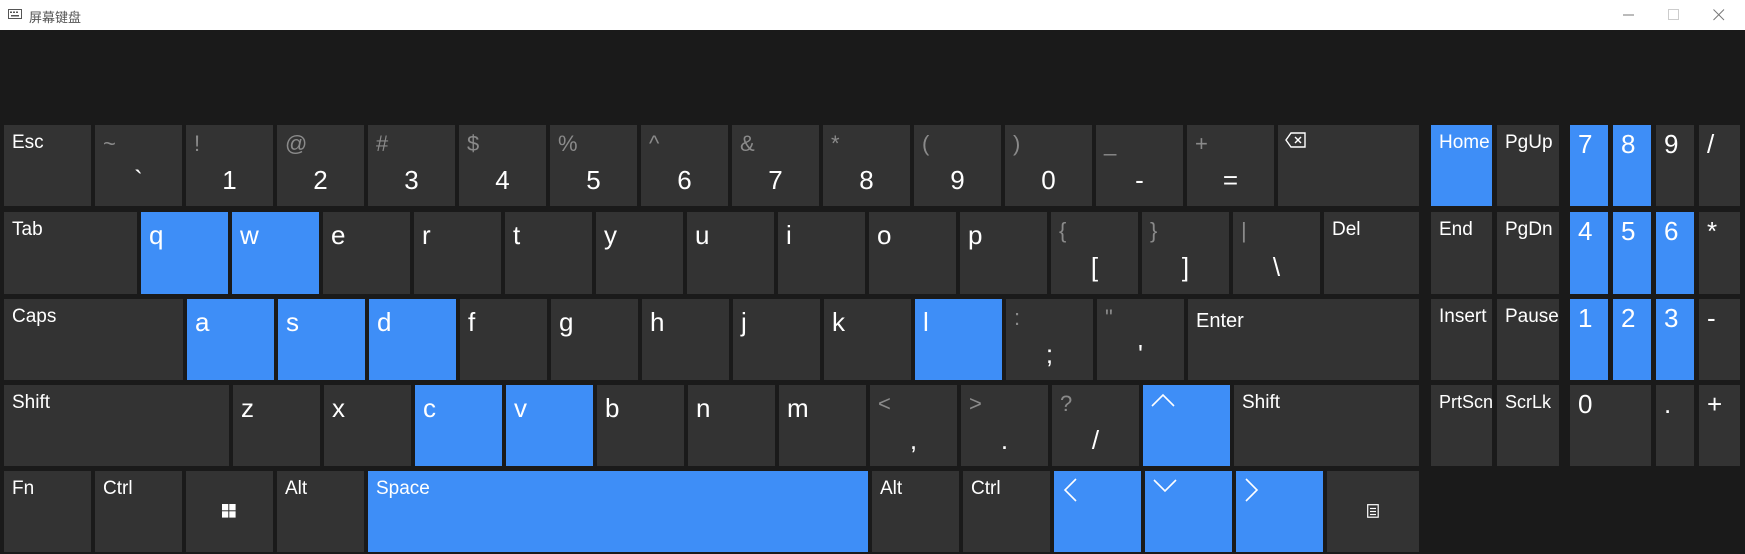  I want to click on key-r: r, so click(457, 253).